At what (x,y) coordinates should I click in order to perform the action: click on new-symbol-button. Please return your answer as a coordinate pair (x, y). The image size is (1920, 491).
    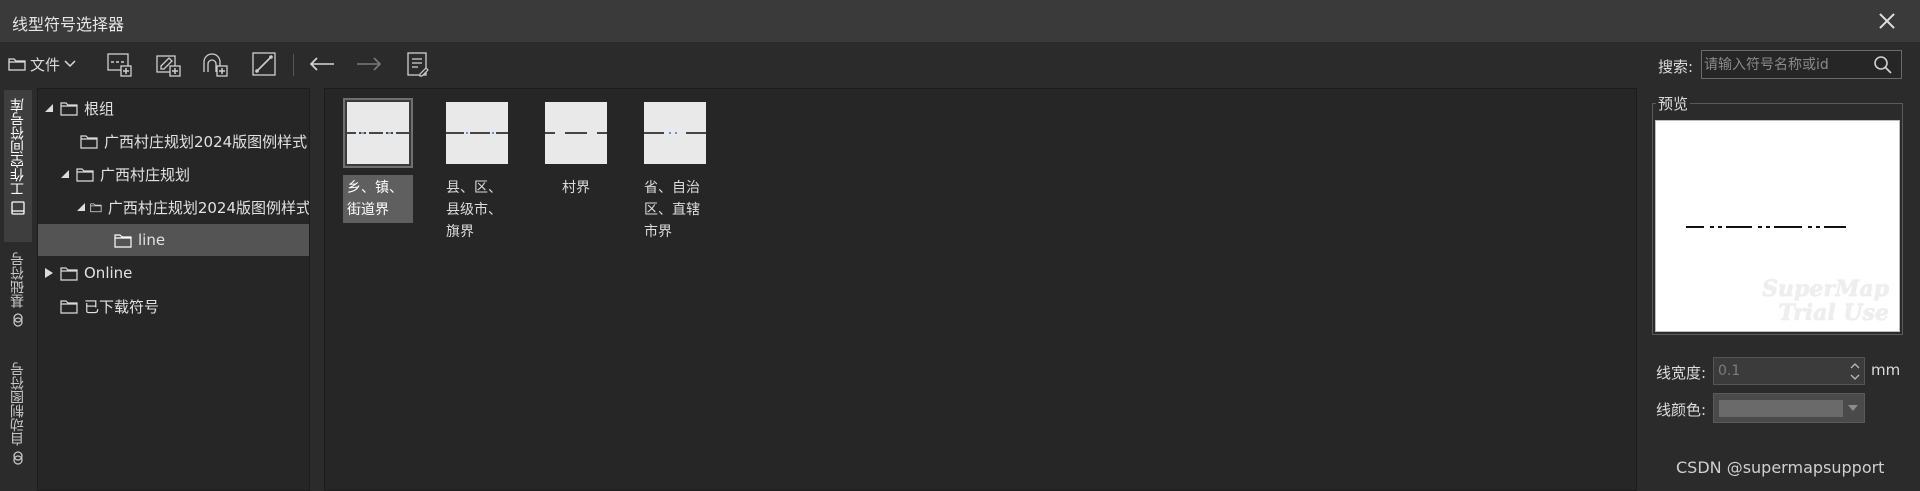
    Looking at the image, I should click on (119, 64).